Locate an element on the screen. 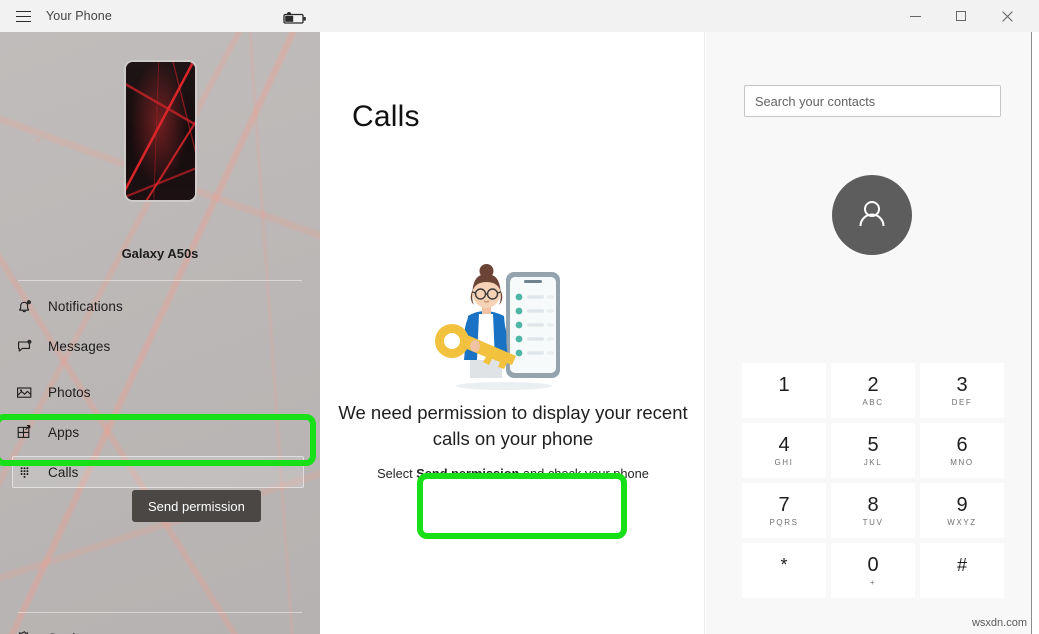 This screenshot has height=634, width=1039. sidebar-item-label: Notifications is located at coordinates (85, 306).